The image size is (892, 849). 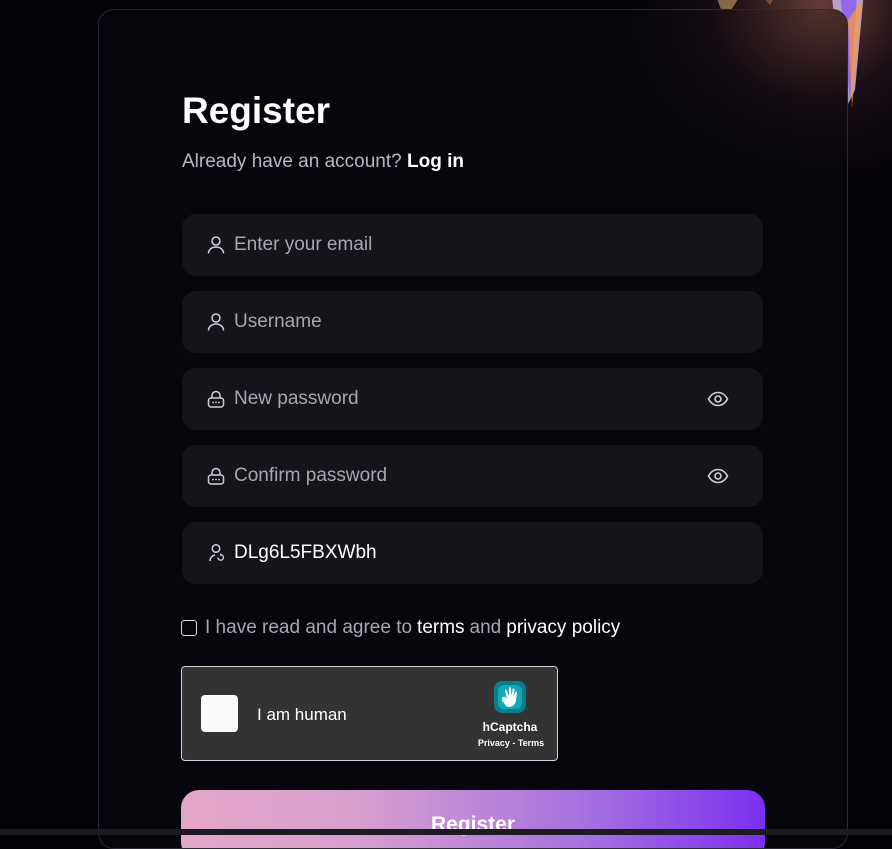 What do you see at coordinates (464, 553) in the screenshot?
I see `referral-code-input` at bounding box center [464, 553].